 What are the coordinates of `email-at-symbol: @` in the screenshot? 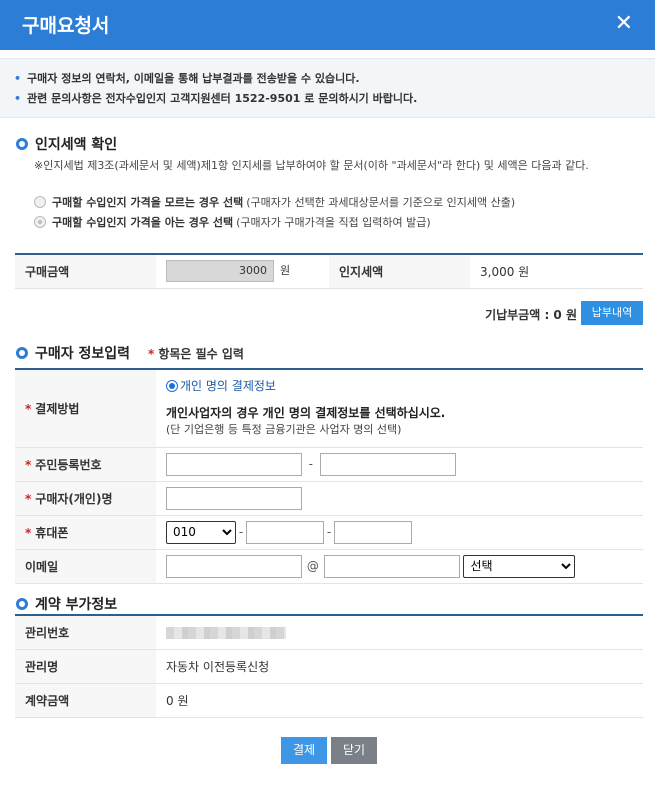 It's located at (312, 566).